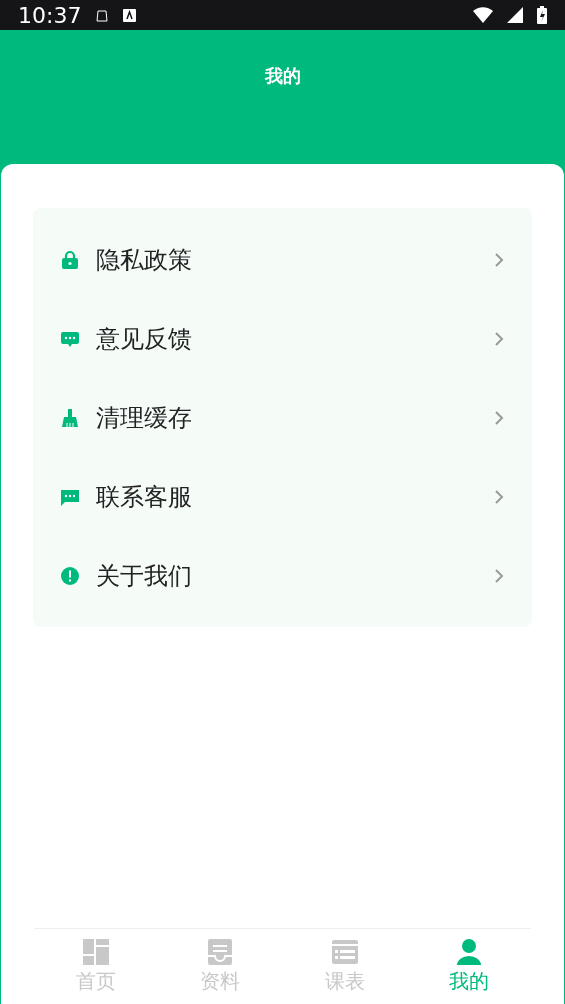 Image resolution: width=565 pixels, height=1004 pixels. What do you see at coordinates (515, 15) in the screenshot?
I see `signal-icon` at bounding box center [515, 15].